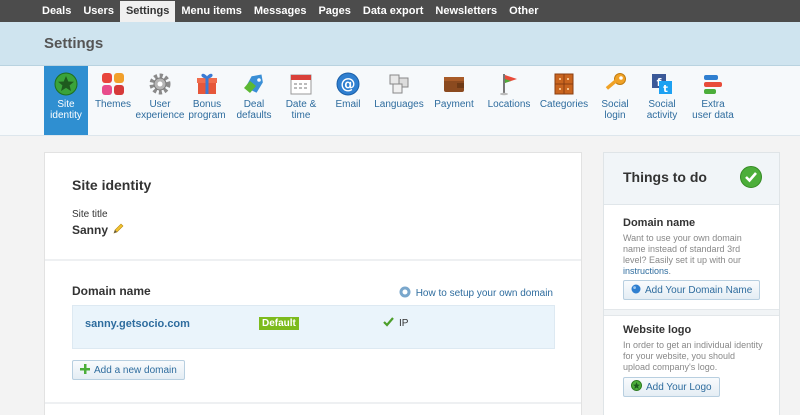  I want to click on domain-section-title: Domain name, so click(111, 291).